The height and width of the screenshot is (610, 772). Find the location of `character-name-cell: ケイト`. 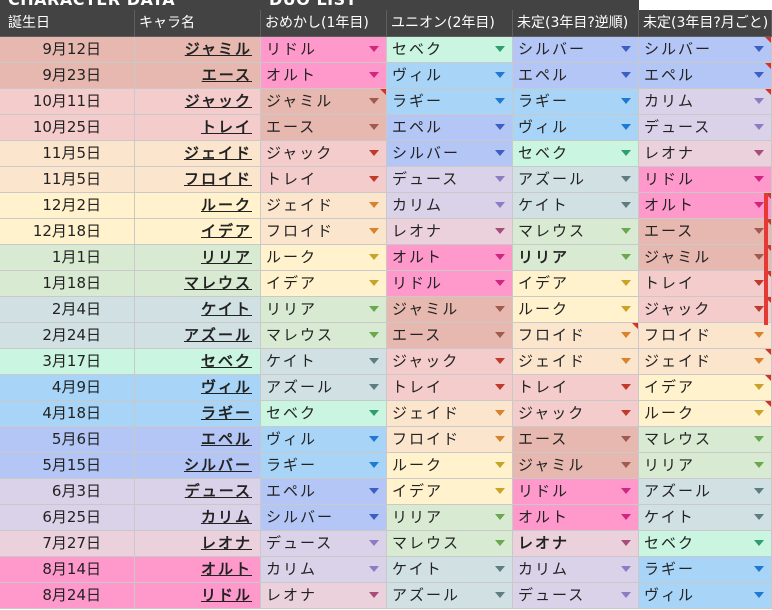

character-name-cell: ケイト is located at coordinates (198, 310).